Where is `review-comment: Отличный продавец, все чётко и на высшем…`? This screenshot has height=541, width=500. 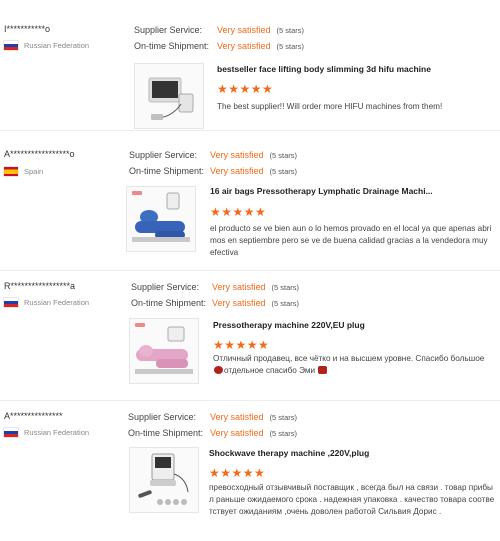
review-comment: Отличный продавец, все чётко и на высшем… is located at coordinates (354, 365).